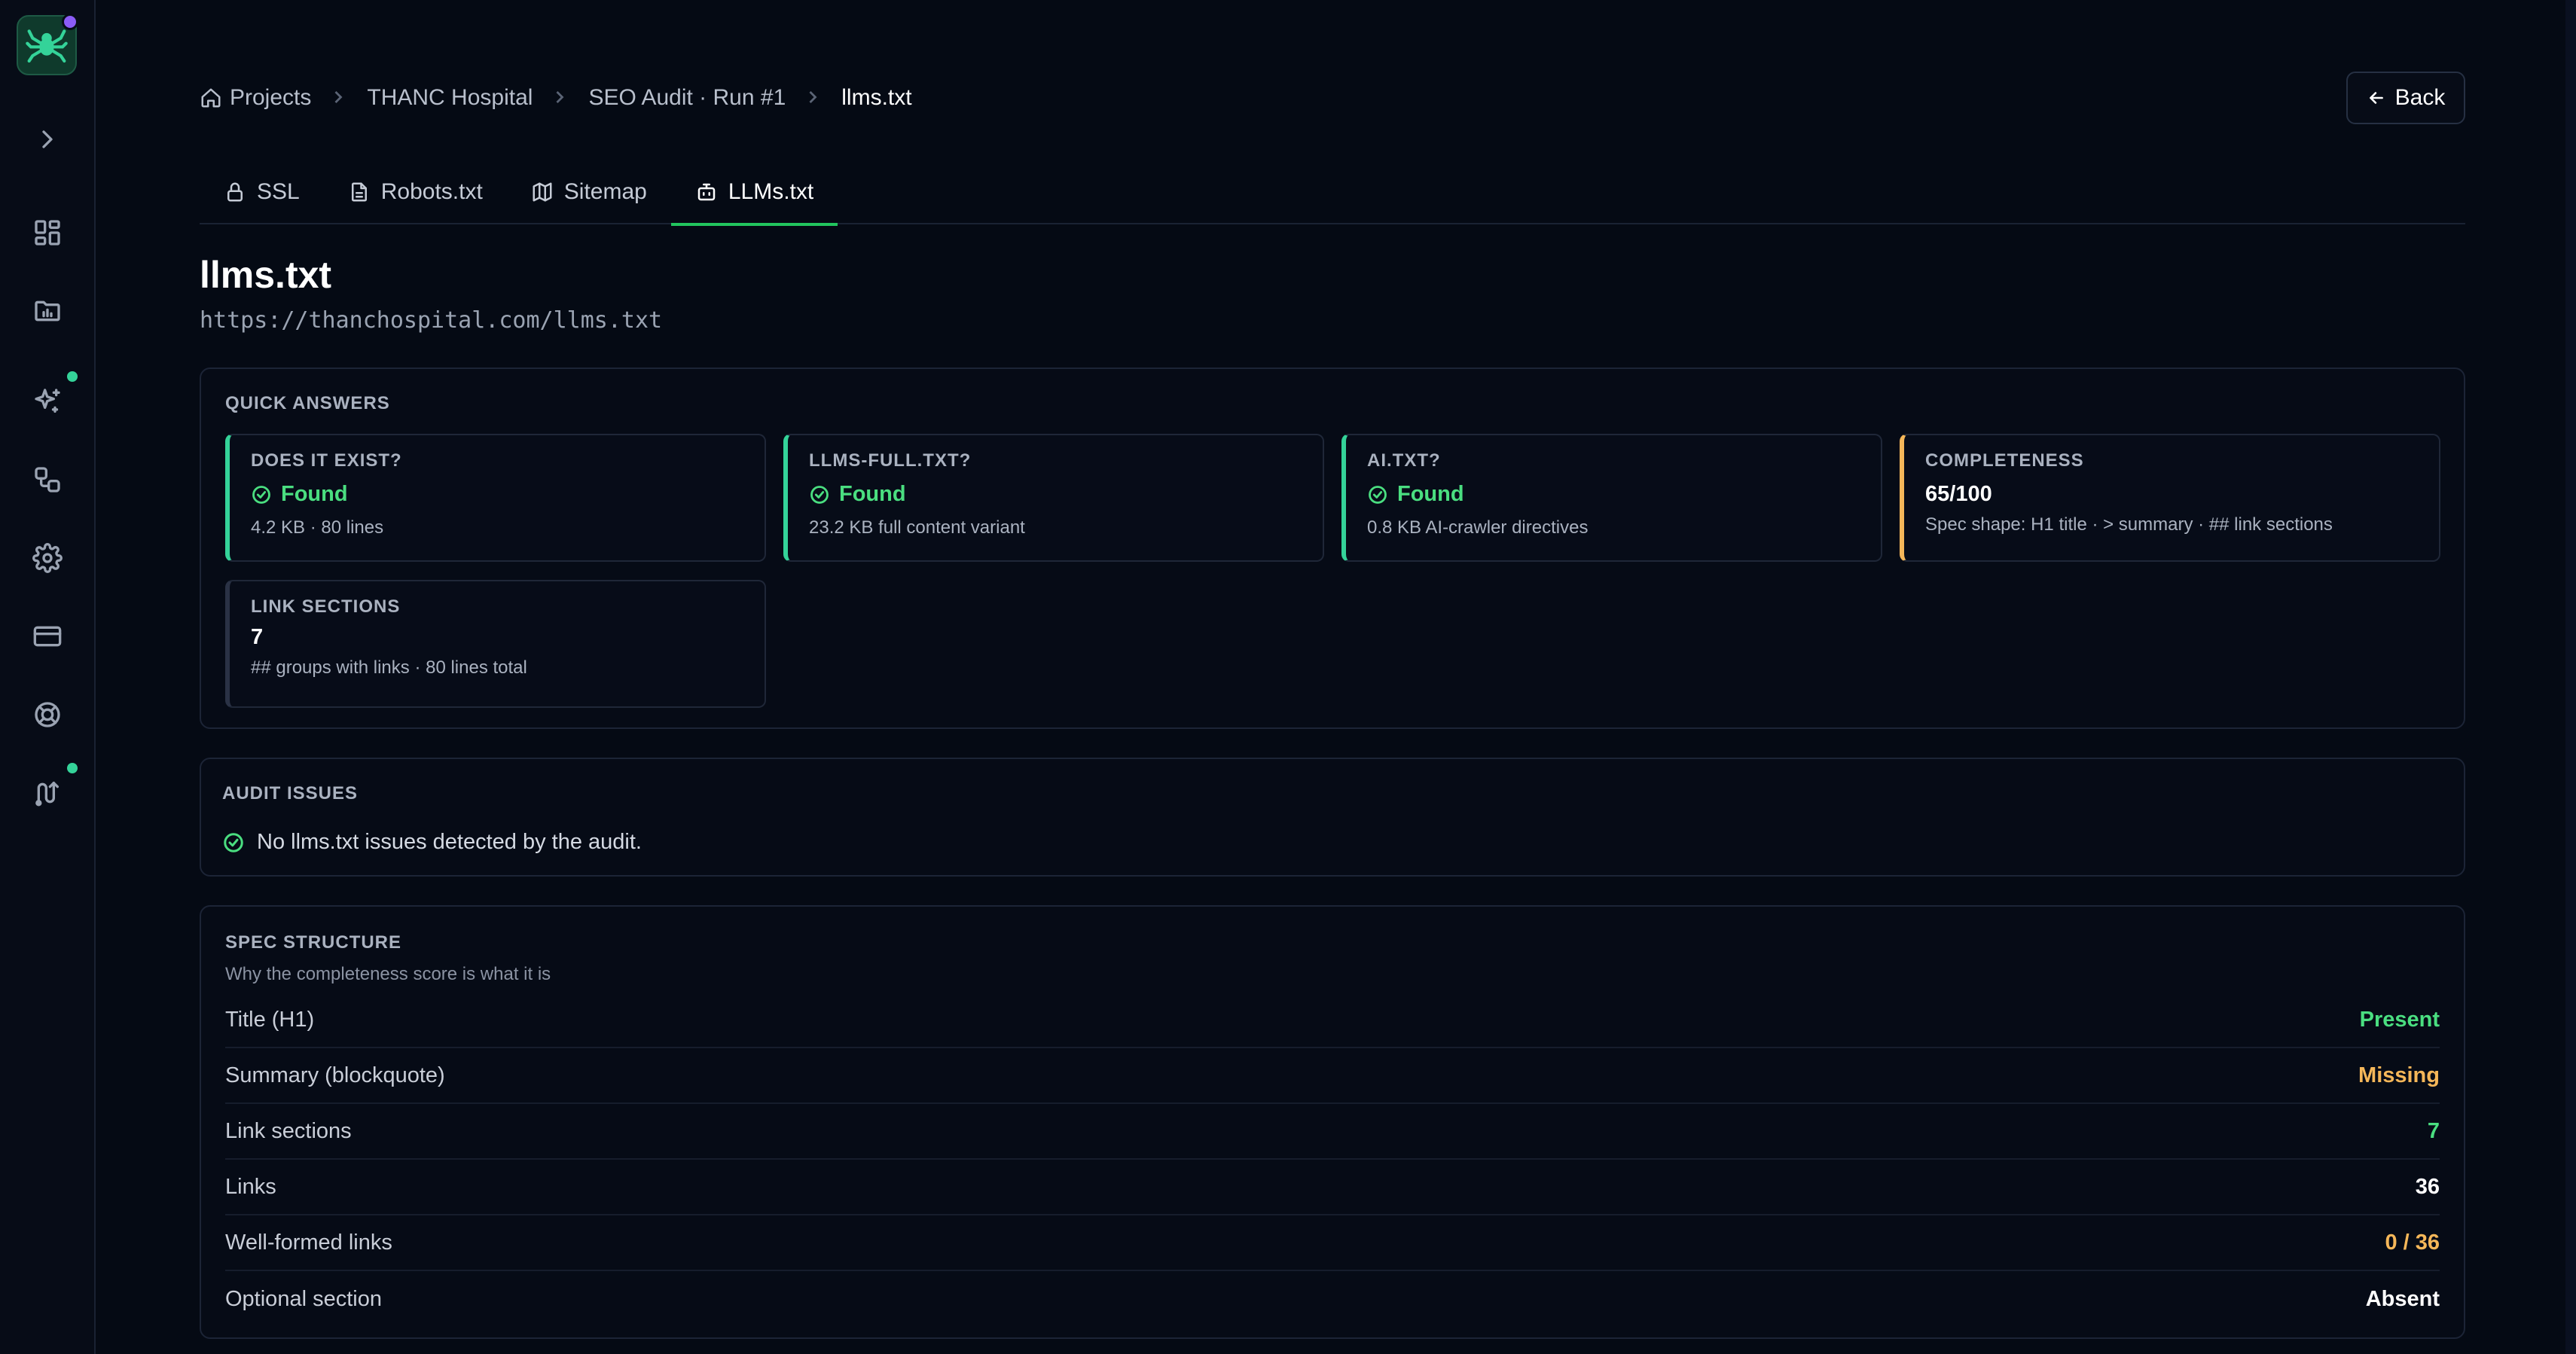  I want to click on breadcrumb-audit-run: SEO Audit · Run #1, so click(687, 98).